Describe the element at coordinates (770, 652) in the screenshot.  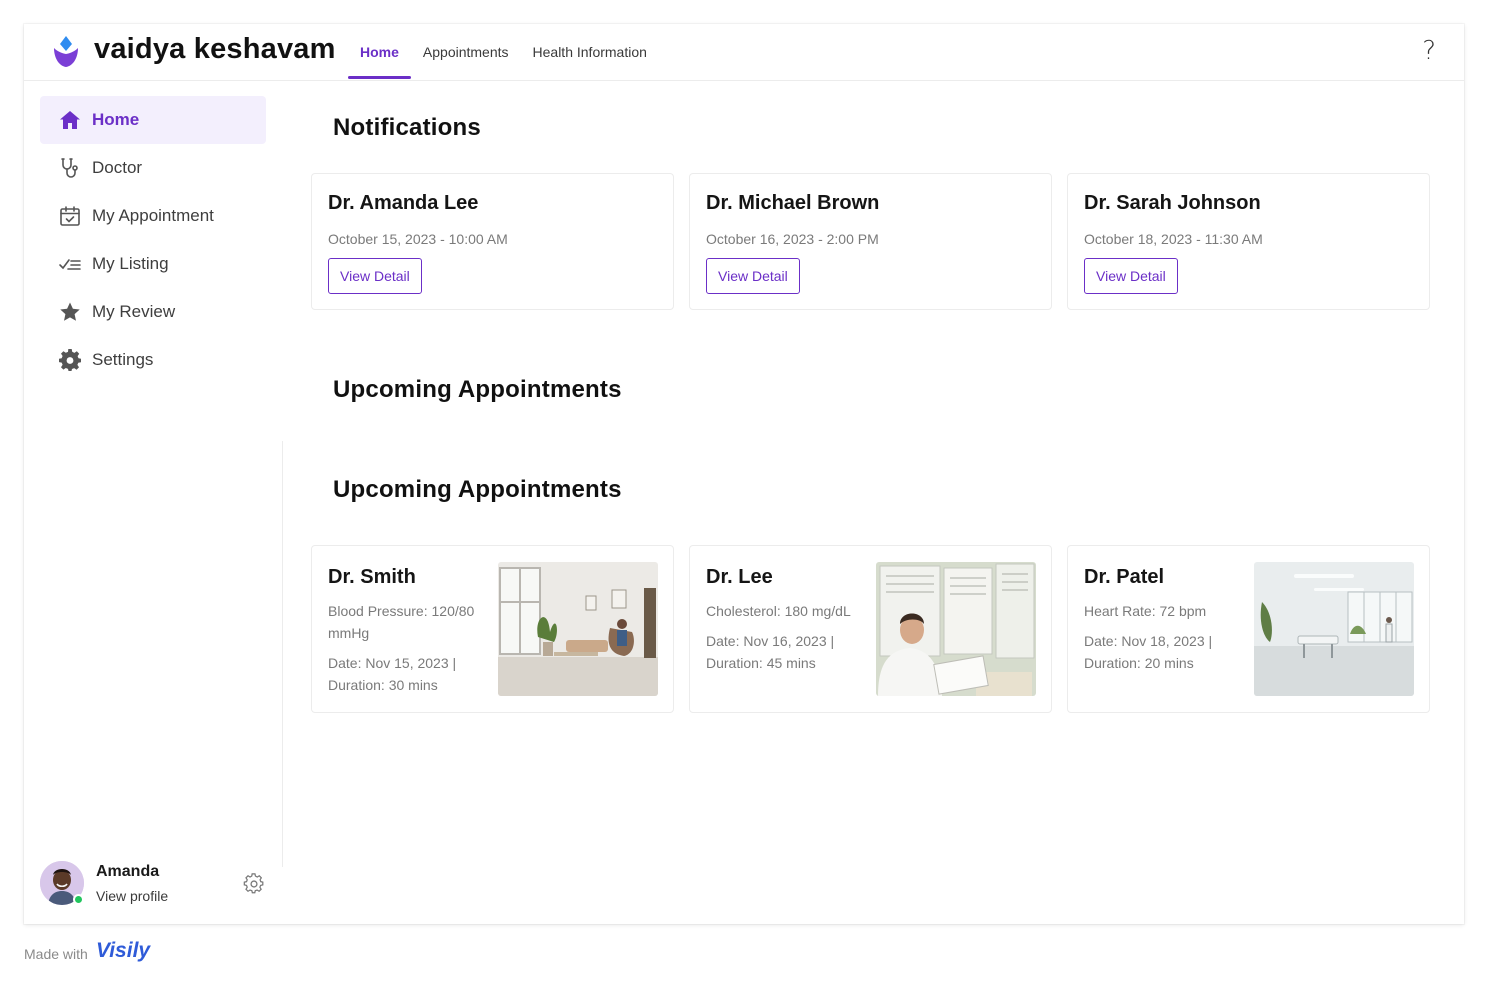
I see `appointment-date-duration: Date: Nov 16, 2023 | Duration: 45 mins` at that location.